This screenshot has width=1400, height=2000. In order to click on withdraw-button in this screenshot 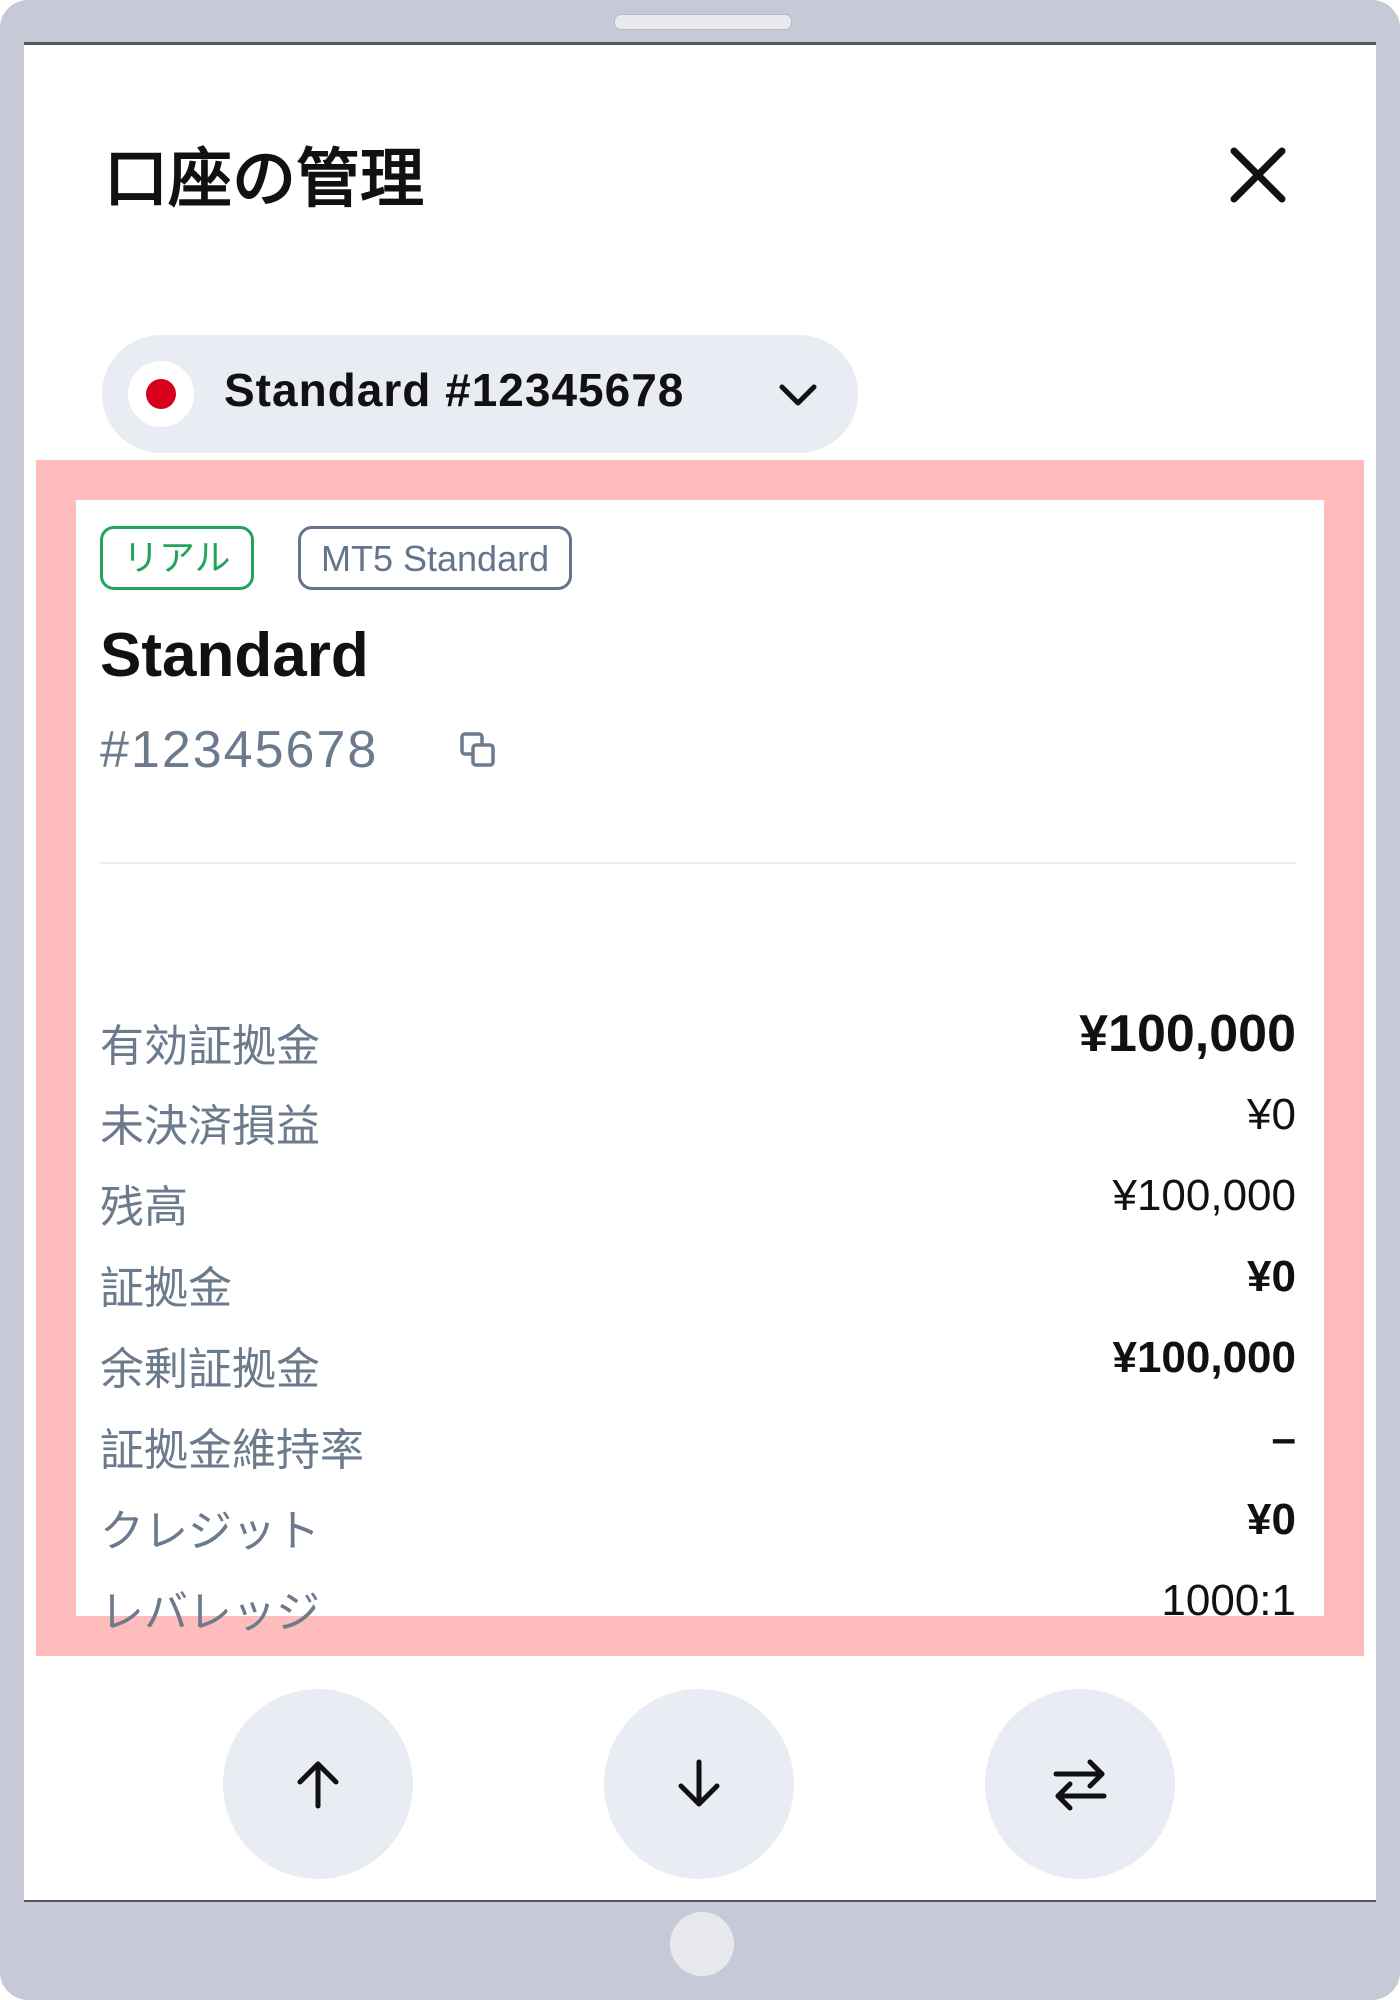, I will do `click(699, 1784)`.